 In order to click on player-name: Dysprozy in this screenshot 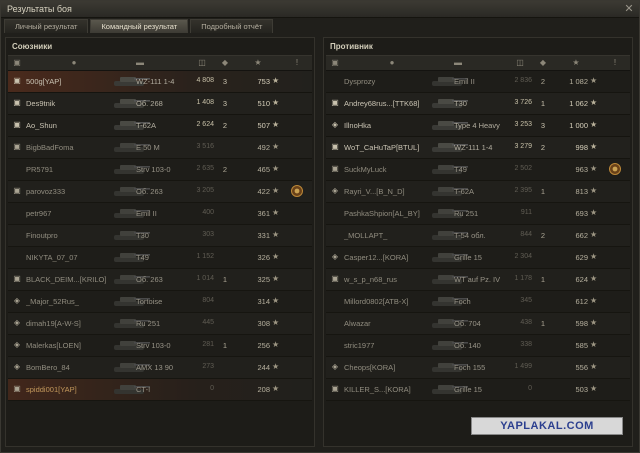, I will do `click(360, 81)`.